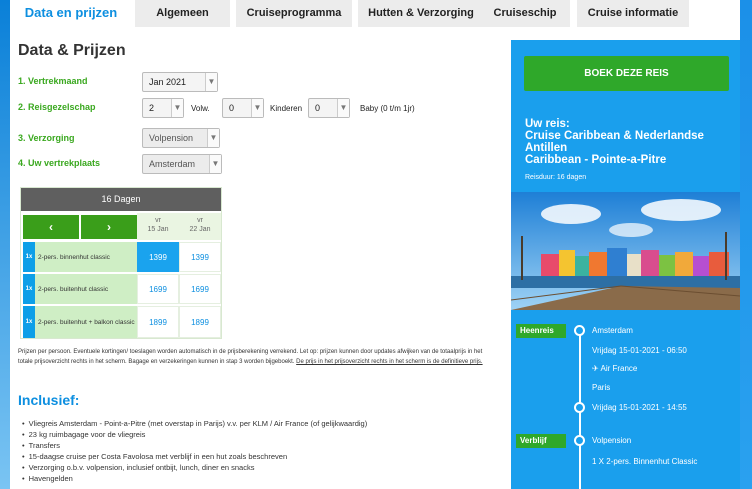 This screenshot has width=752, height=489. Describe the element at coordinates (86, 289) in the screenshot. I see `cabin-label: 2-pers. buitenhut classic` at that location.